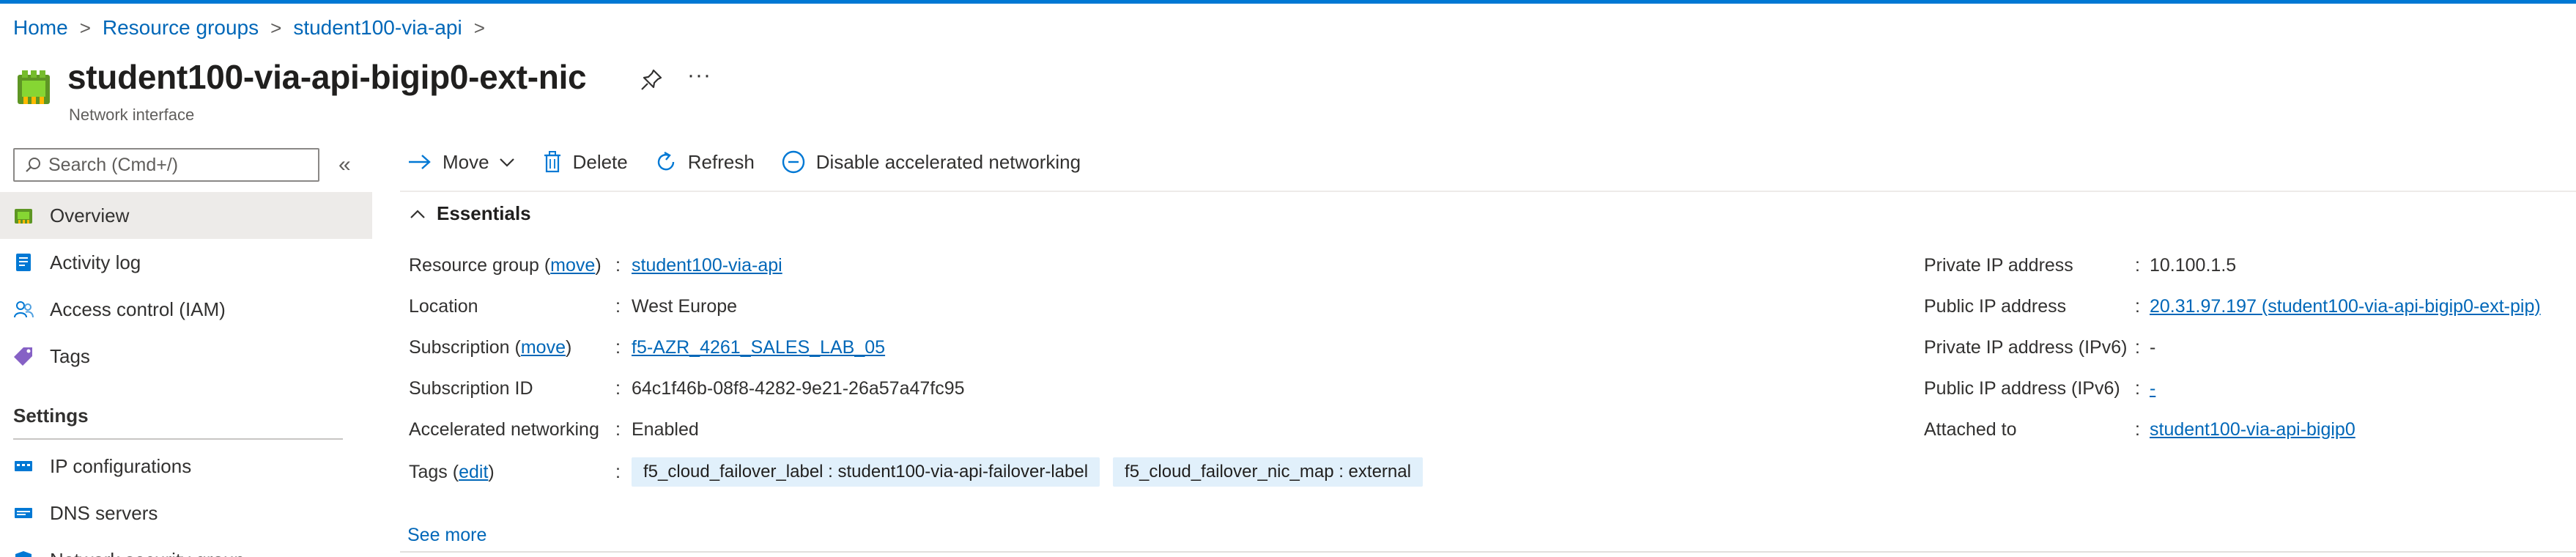 The image size is (2576, 557). What do you see at coordinates (931, 162) in the screenshot?
I see `disable-accelerated-networking-button: Disable accelerated networking` at bounding box center [931, 162].